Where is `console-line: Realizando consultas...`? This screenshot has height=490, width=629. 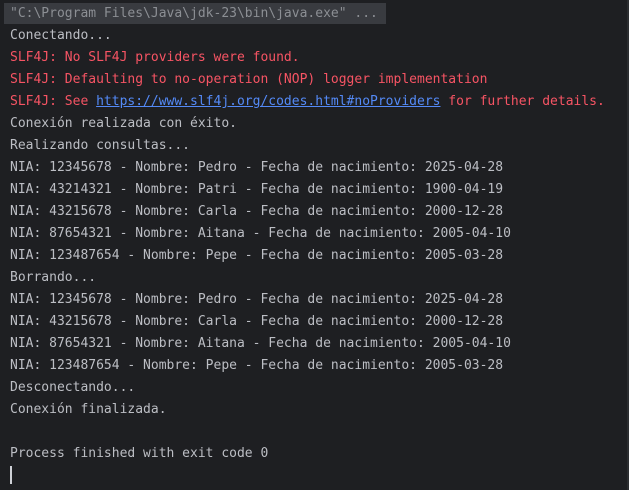 console-line: Realizando consultas... is located at coordinates (100, 145).